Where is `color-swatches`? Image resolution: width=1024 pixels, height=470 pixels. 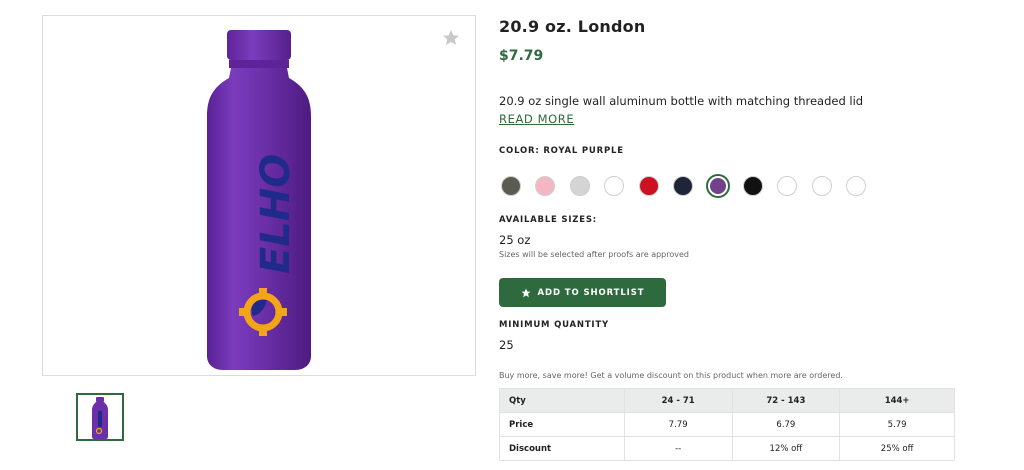 color-swatches is located at coordinates (689, 186).